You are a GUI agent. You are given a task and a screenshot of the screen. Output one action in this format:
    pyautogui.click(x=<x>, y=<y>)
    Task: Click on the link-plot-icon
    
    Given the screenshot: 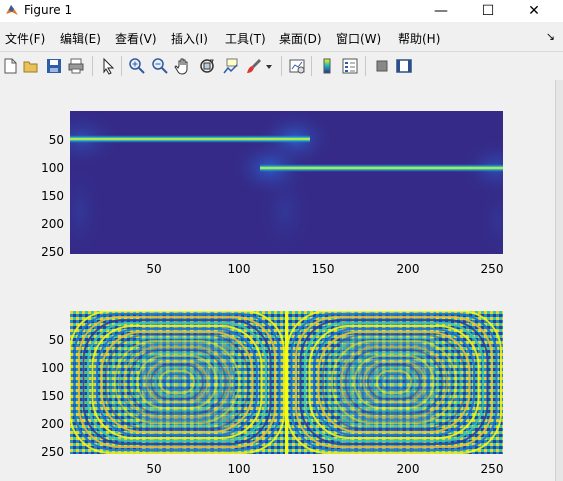 What is the action you would take?
    pyautogui.click(x=297, y=66)
    